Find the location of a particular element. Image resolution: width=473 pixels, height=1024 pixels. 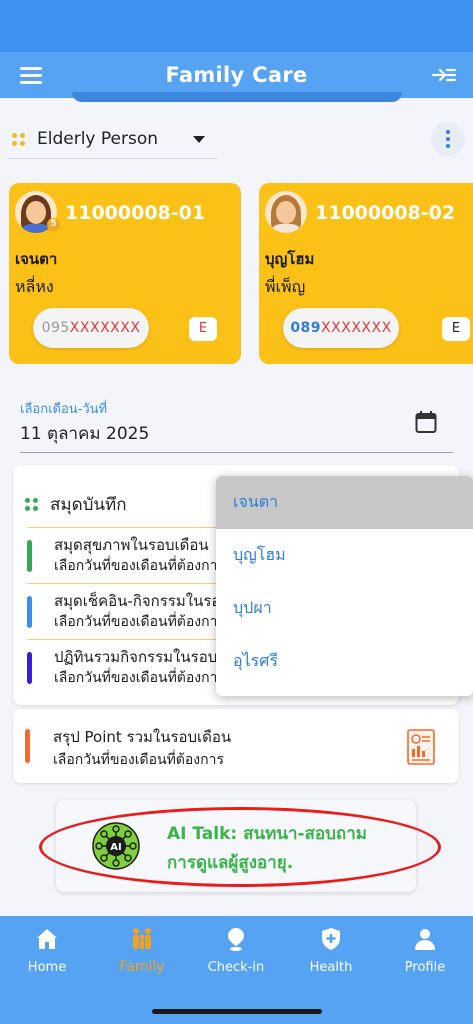

person-id: 11000008-02 is located at coordinates (385, 213).